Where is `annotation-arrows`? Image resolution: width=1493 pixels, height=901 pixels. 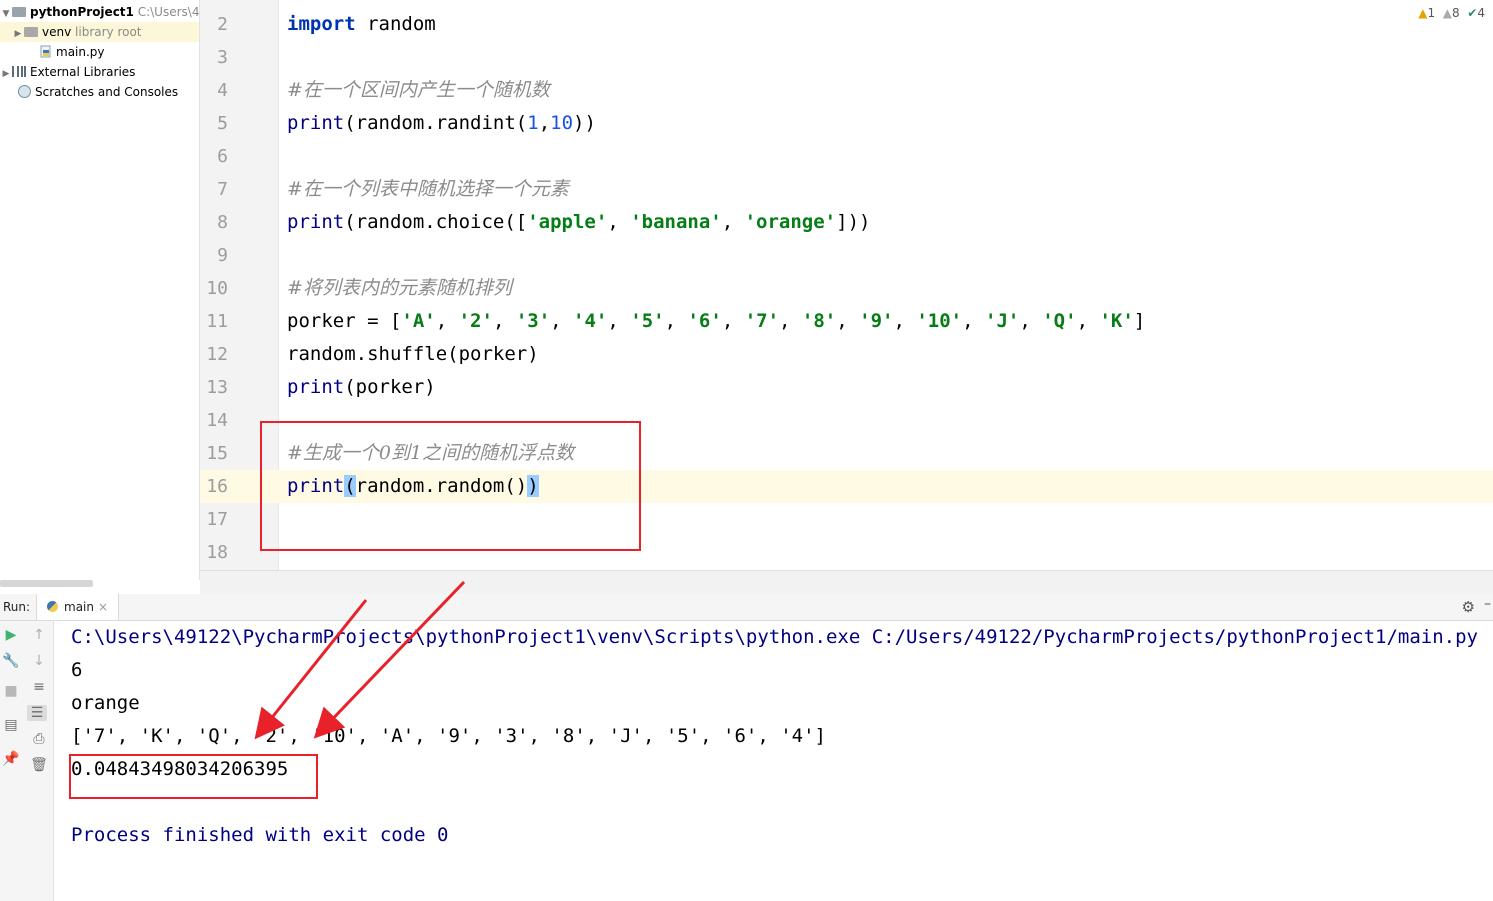
annotation-arrows is located at coordinates (360, 660).